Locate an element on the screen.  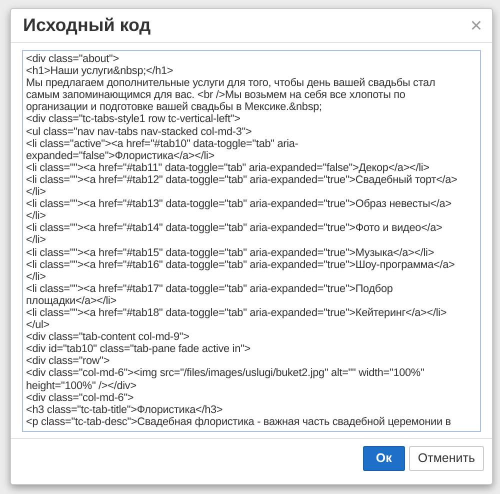
code-line: <li class=""><a href="#tab18" data-toggle="tab" aria-expanded="true">Кейтеринг</a></li> is located at coordinates (236, 313).